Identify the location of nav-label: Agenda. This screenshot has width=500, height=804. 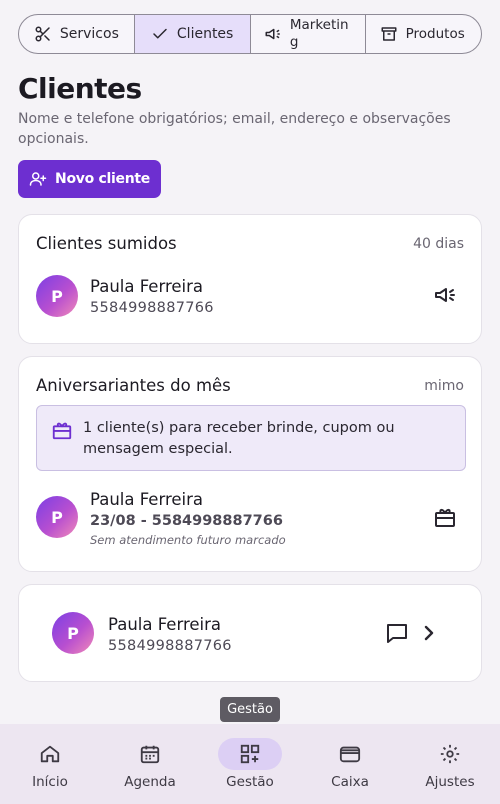
(150, 782).